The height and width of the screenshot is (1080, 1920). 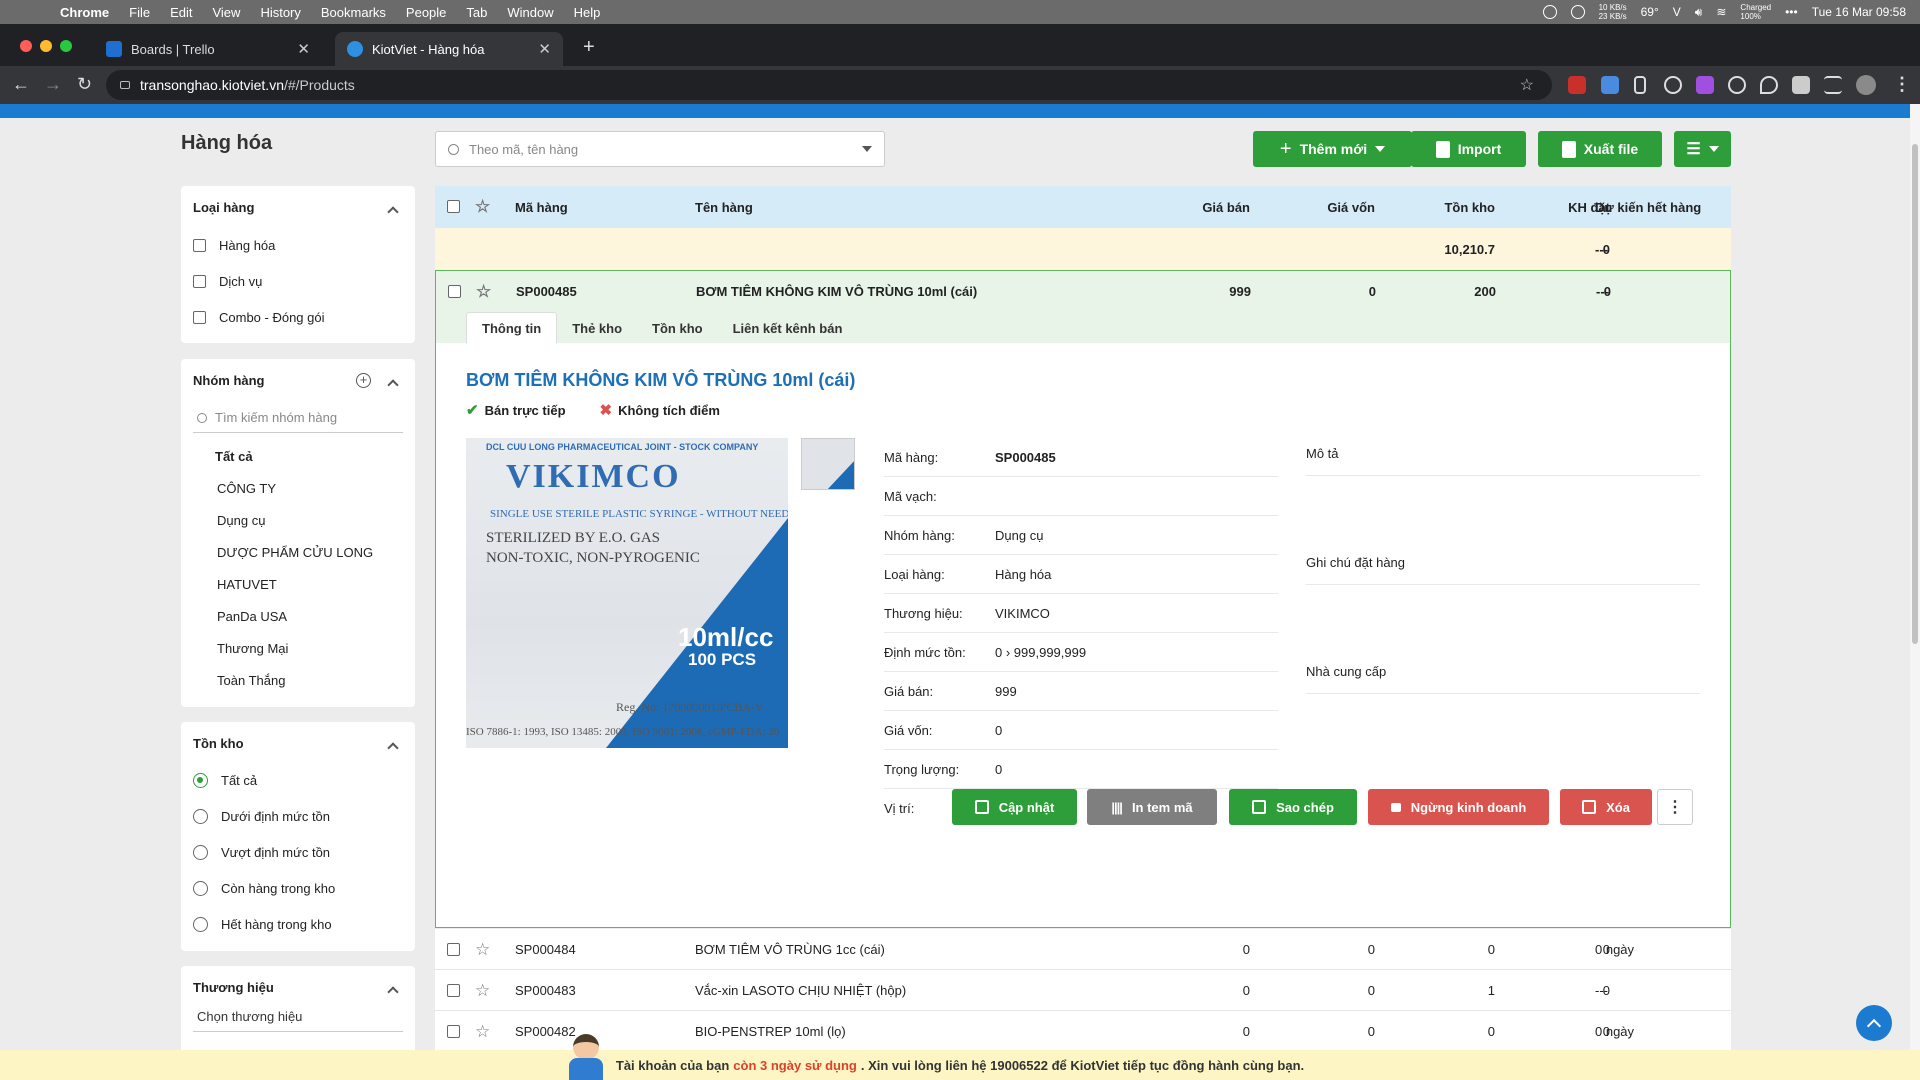 What do you see at coordinates (426, 12) in the screenshot?
I see `menu-people: People` at bounding box center [426, 12].